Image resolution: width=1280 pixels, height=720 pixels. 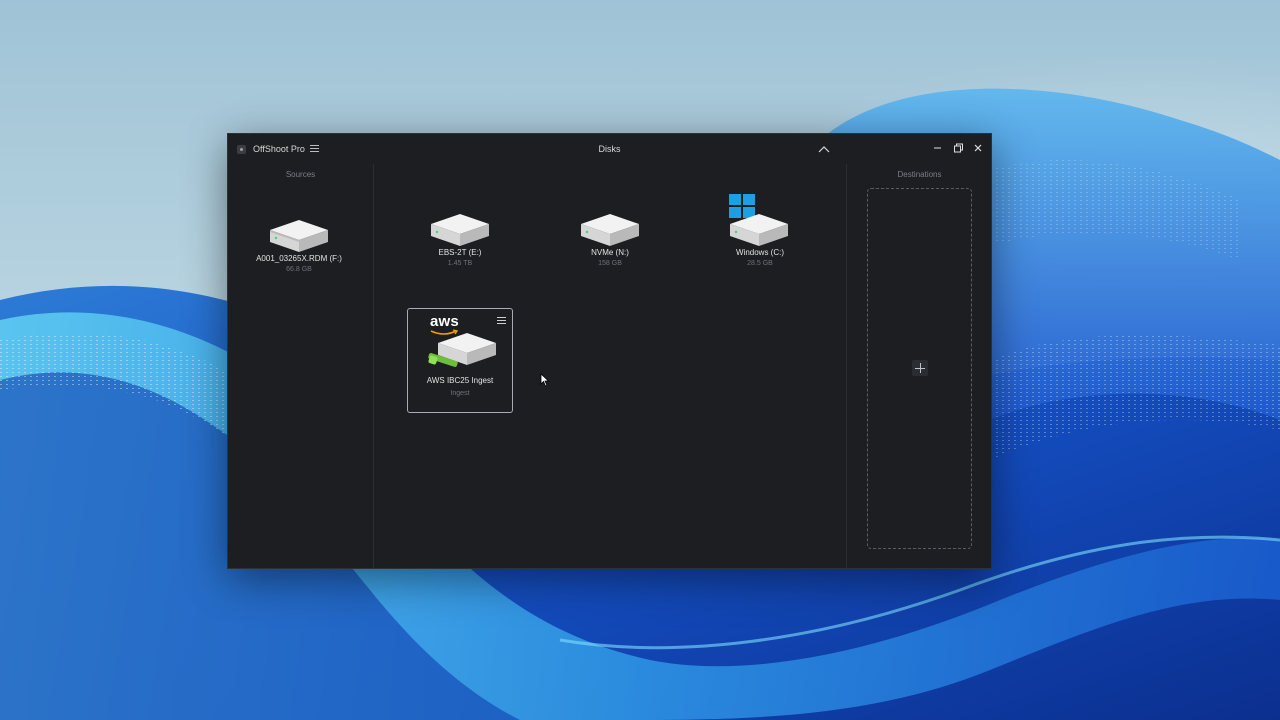 What do you see at coordinates (978, 148) in the screenshot?
I see `close-icon` at bounding box center [978, 148].